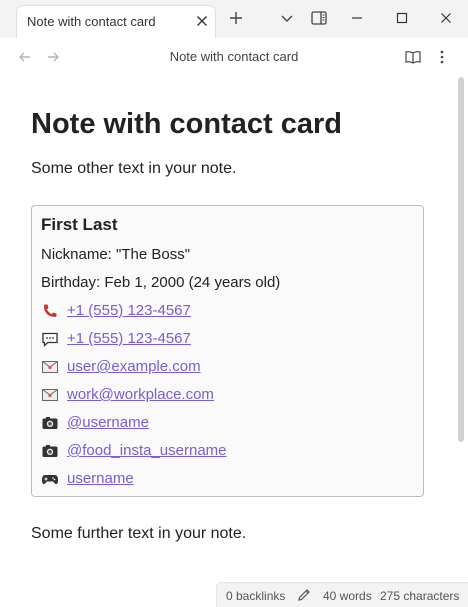 This screenshot has width=468, height=607. What do you see at coordinates (442, 57) in the screenshot?
I see `more-options-icon` at bounding box center [442, 57].